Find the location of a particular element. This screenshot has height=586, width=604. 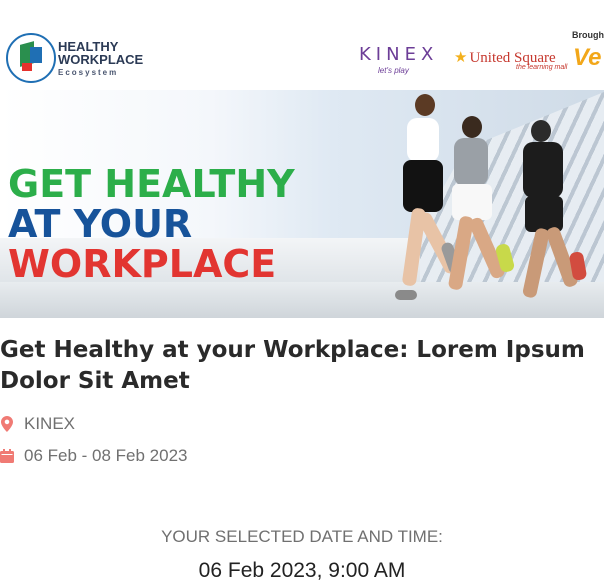

runner-figure is located at coordinates (557, 213).